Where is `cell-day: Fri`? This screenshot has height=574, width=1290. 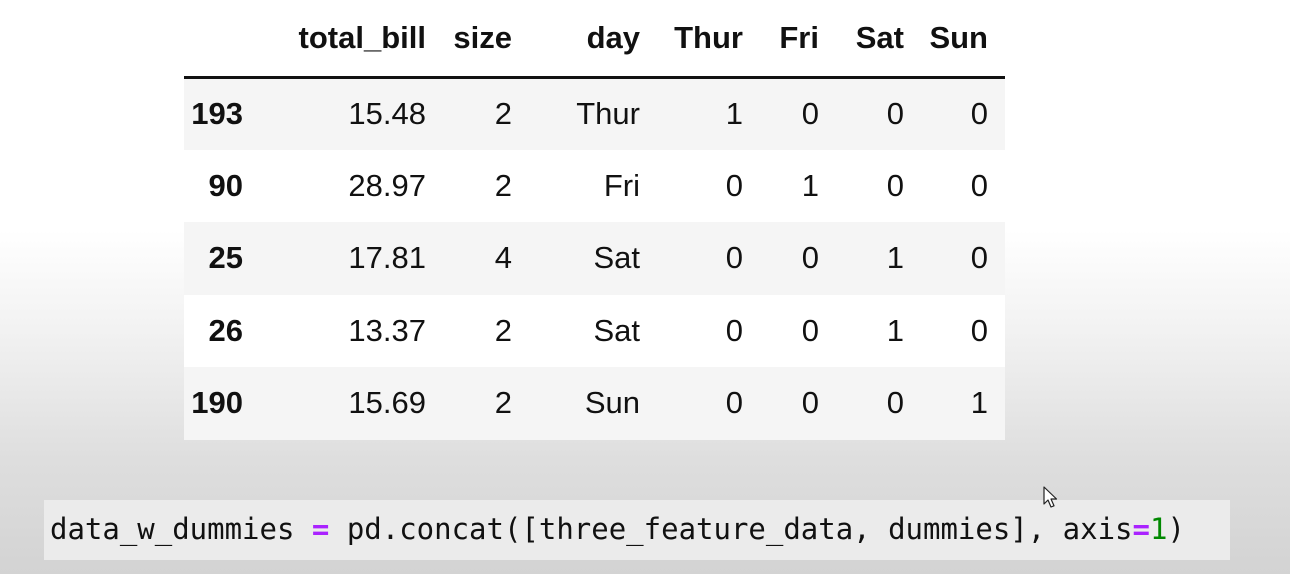 cell-day: Fri is located at coordinates (621, 185).